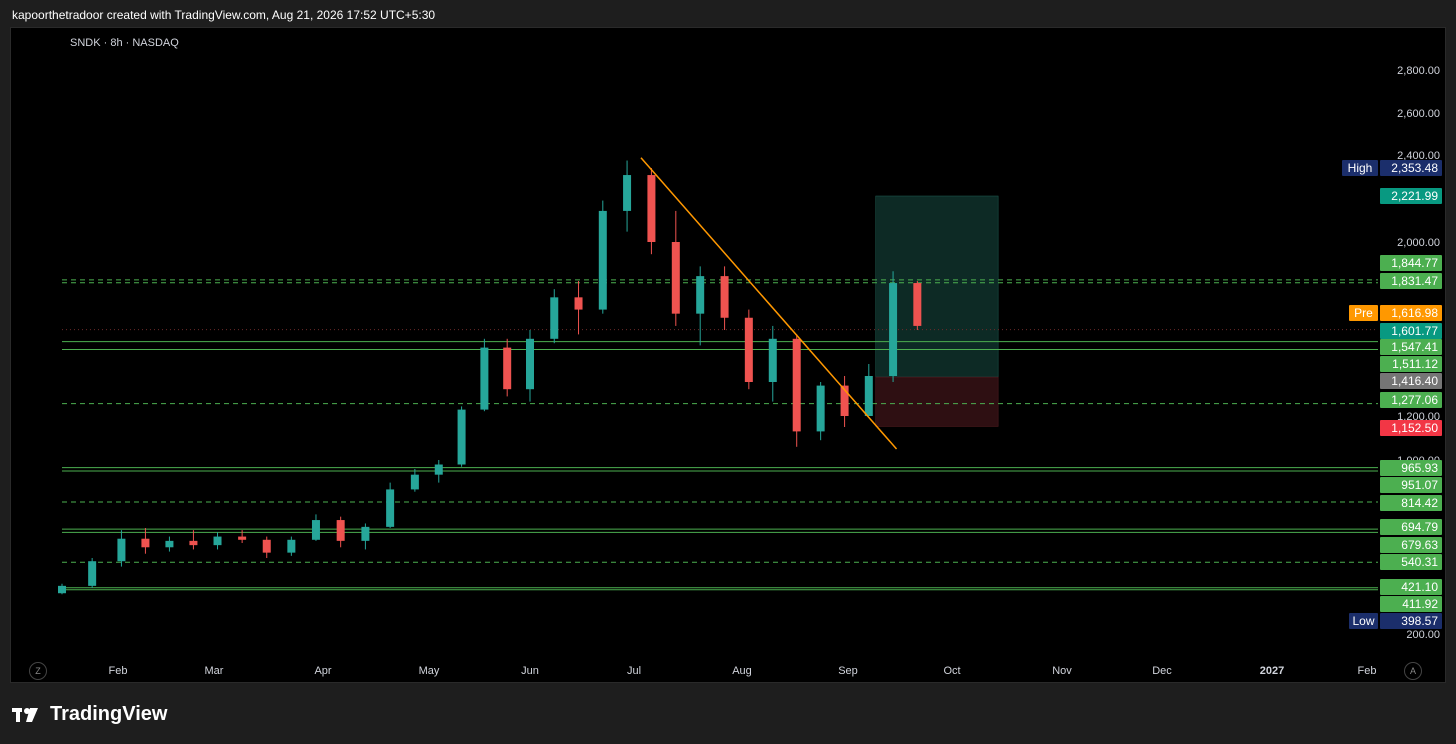  What do you see at coordinates (1419, 468) in the screenshot?
I see `price-badge-value: 965.93` at bounding box center [1419, 468].